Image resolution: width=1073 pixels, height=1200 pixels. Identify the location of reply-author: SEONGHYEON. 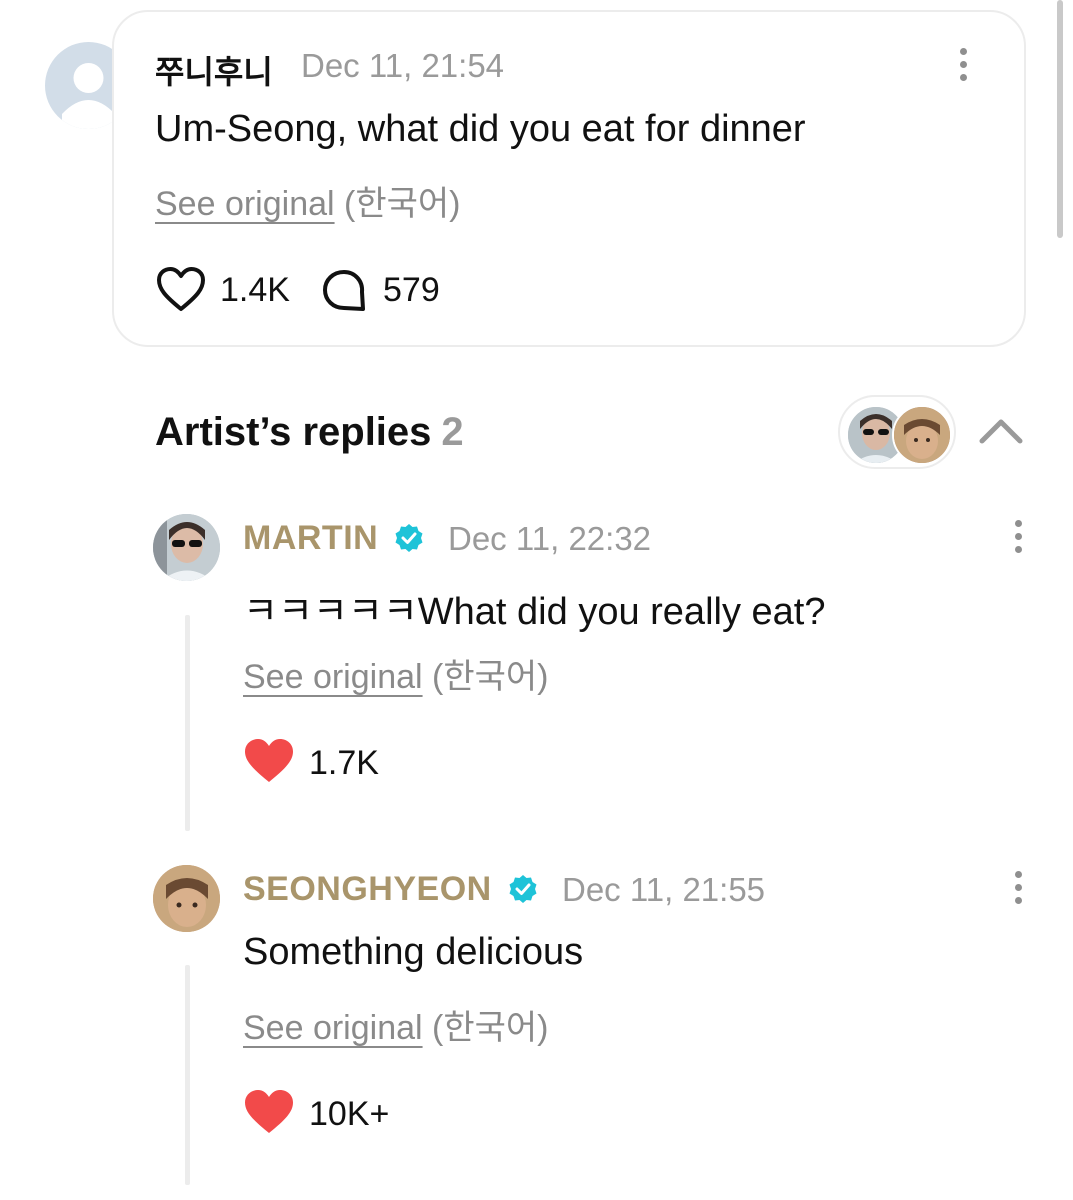
(367, 889).